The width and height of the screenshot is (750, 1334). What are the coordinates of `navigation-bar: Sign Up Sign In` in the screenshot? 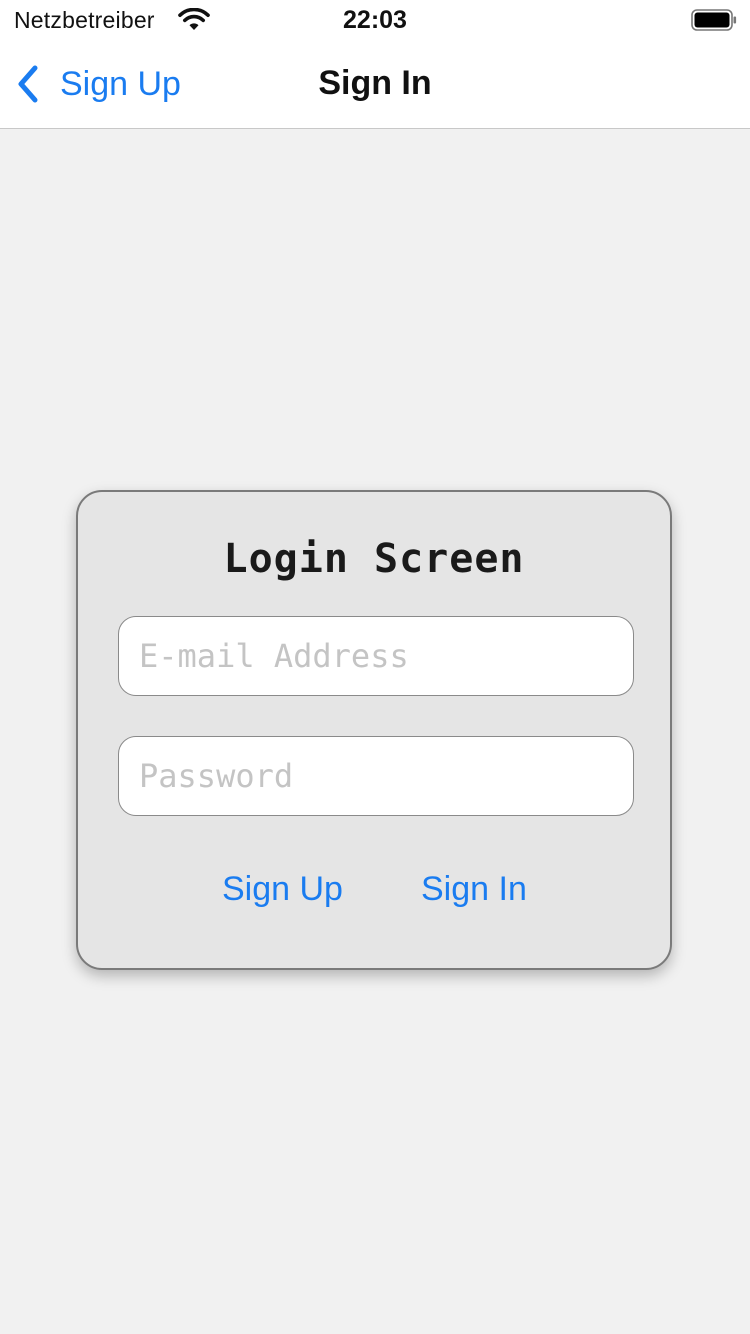 It's located at (375, 84).